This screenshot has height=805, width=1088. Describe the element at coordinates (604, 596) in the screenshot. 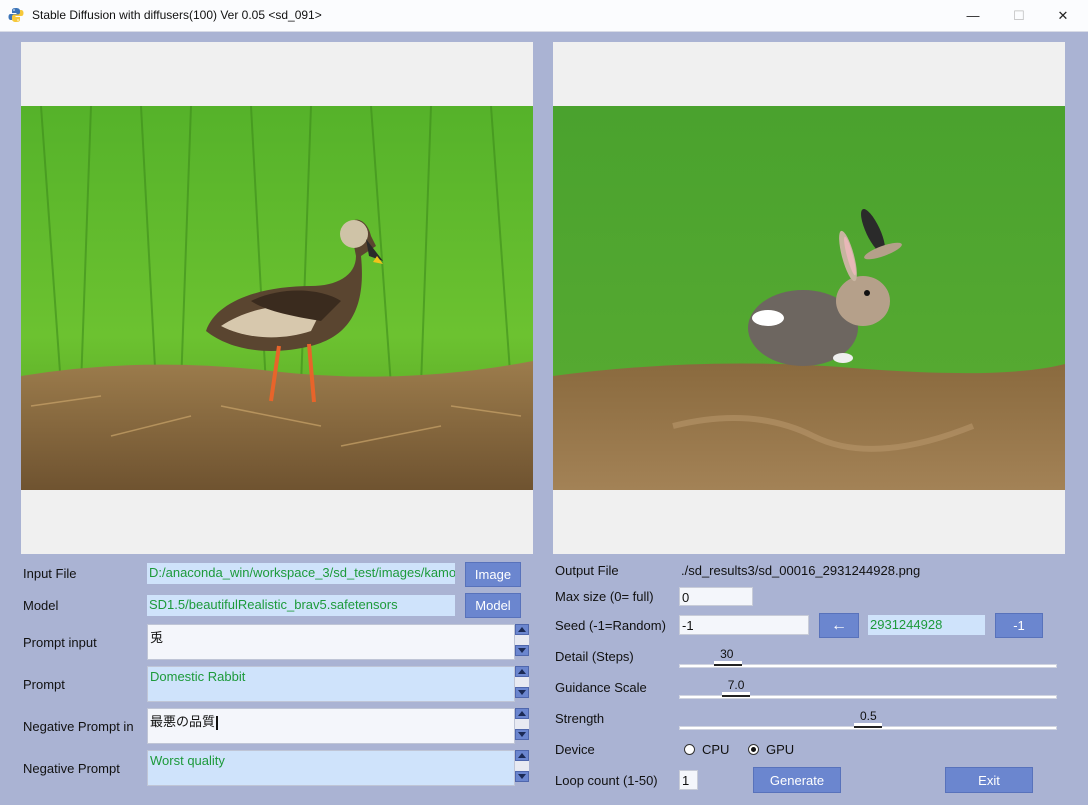

I see `max-size-label: Max size (0= full)` at that location.